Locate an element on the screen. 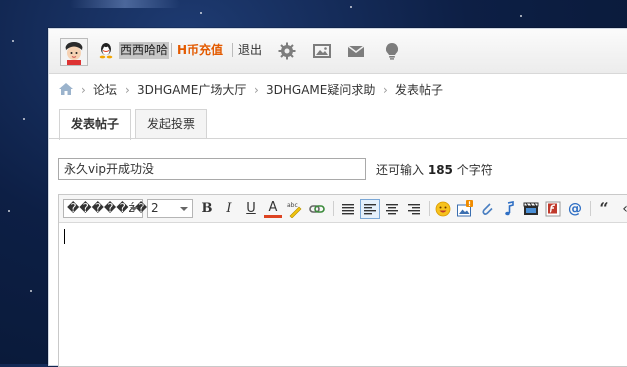  code-icon: ‹ is located at coordinates (621, 209).